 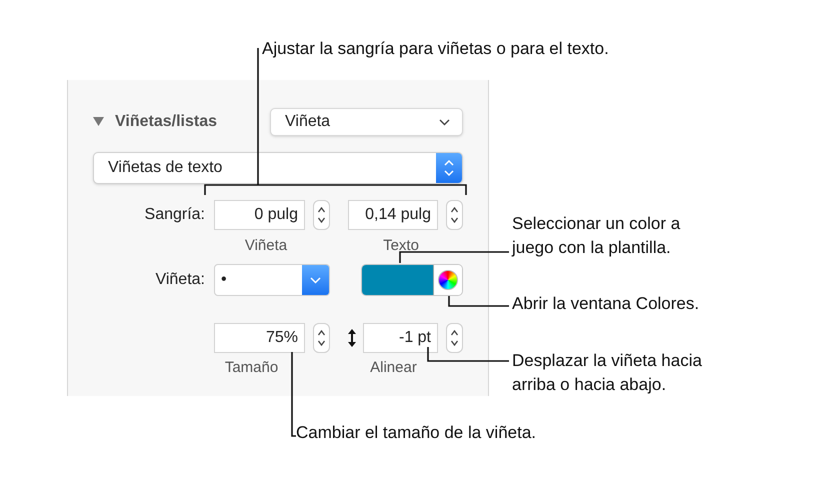 What do you see at coordinates (252, 368) in the screenshot?
I see `field-caption: Tamaño` at bounding box center [252, 368].